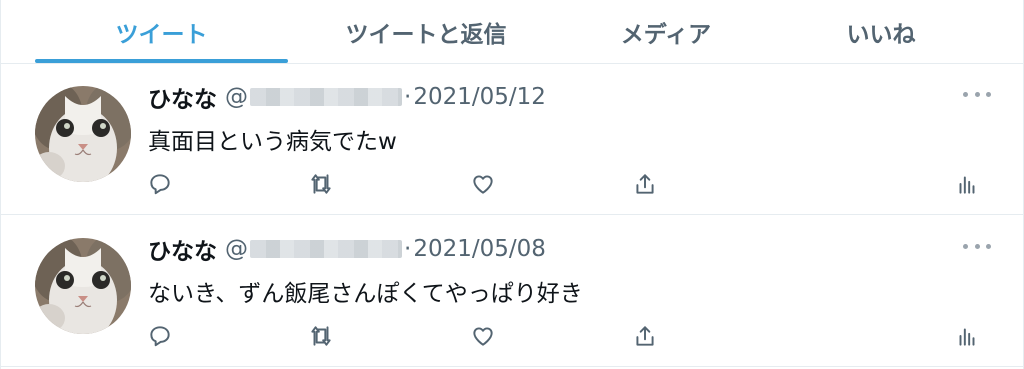 Image resolution: width=1024 pixels, height=369 pixels. What do you see at coordinates (479, 97) in the screenshot?
I see `tweet-date: 2021/05/12` at bounding box center [479, 97].